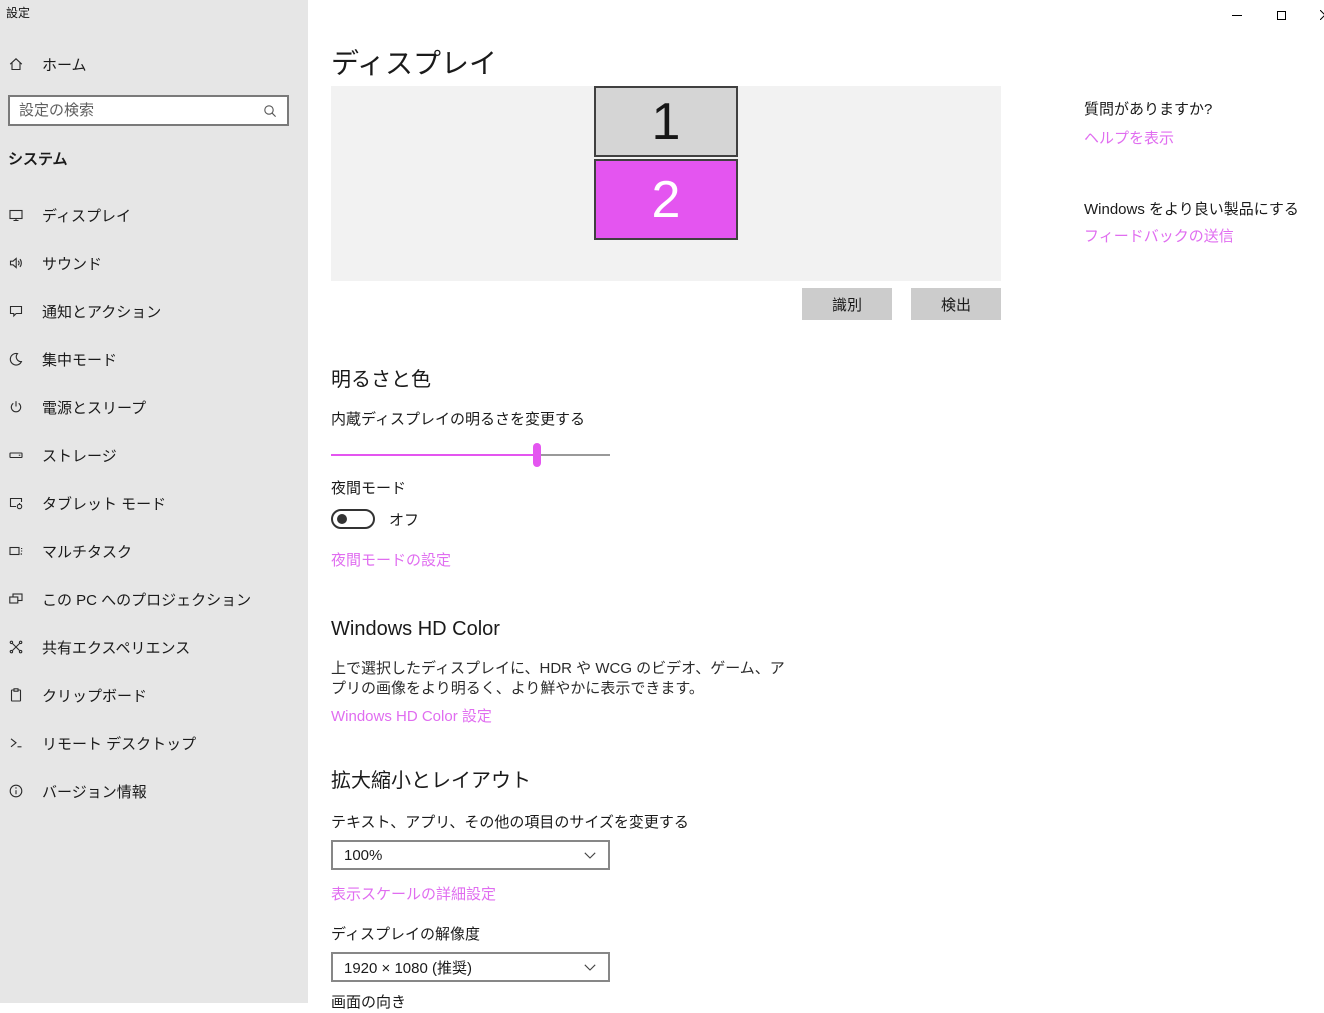 Image resolution: width=1324 pixels, height=1013 pixels. What do you see at coordinates (147, 600) in the screenshot?
I see `sidebar-item-label: この PC へのプロジェクション` at bounding box center [147, 600].